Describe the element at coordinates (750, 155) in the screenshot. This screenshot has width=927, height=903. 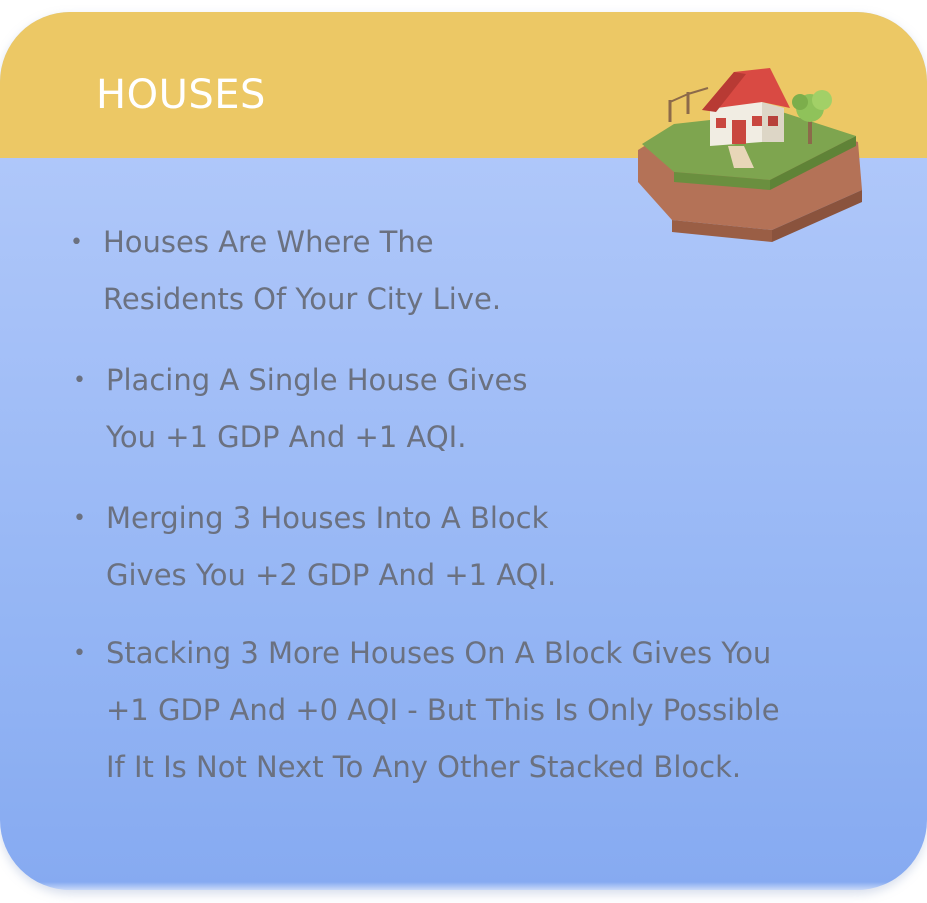
I see `house-on-hexagon-tile-icon` at that location.